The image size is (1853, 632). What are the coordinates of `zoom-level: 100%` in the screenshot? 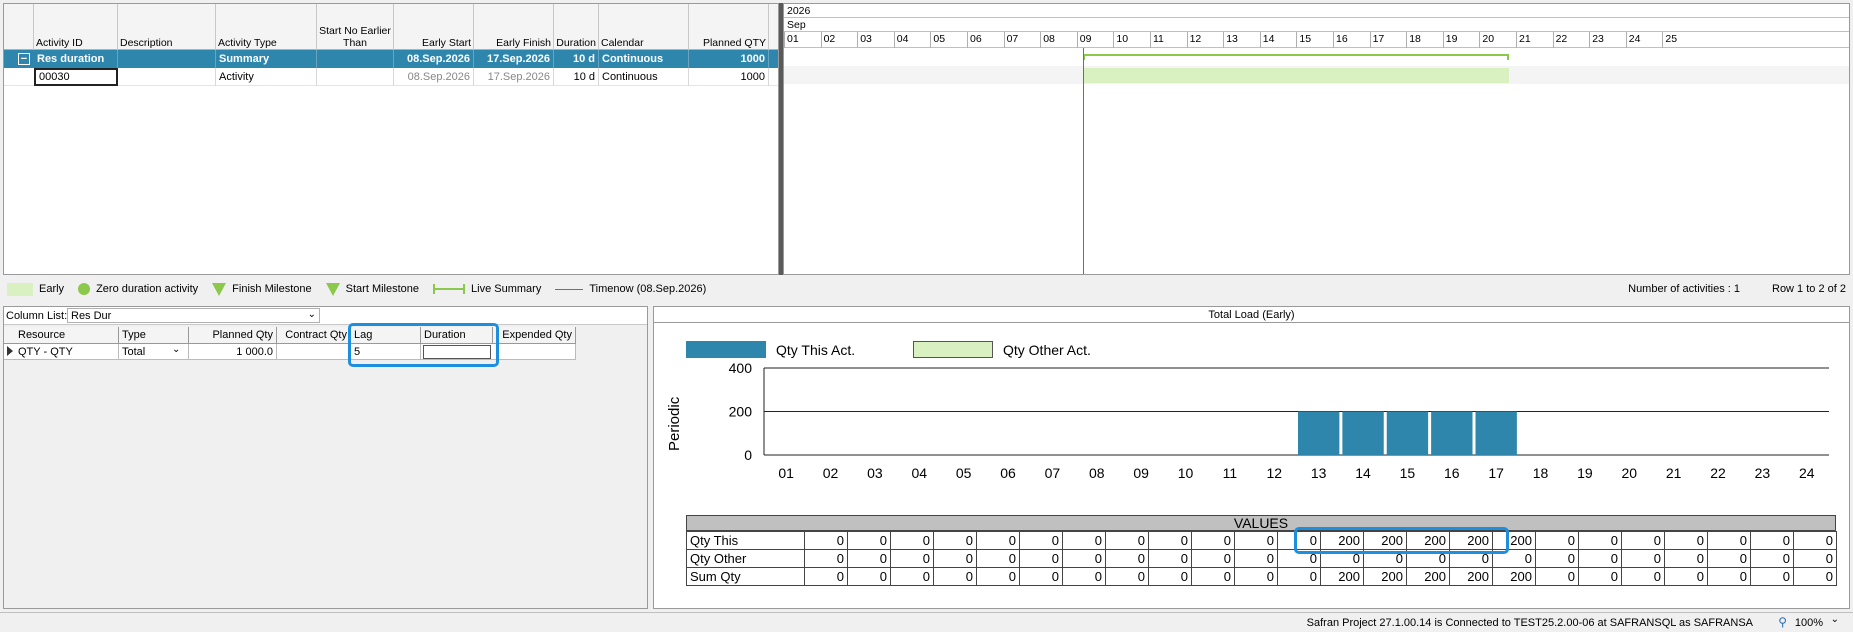 It's located at (1809, 623).